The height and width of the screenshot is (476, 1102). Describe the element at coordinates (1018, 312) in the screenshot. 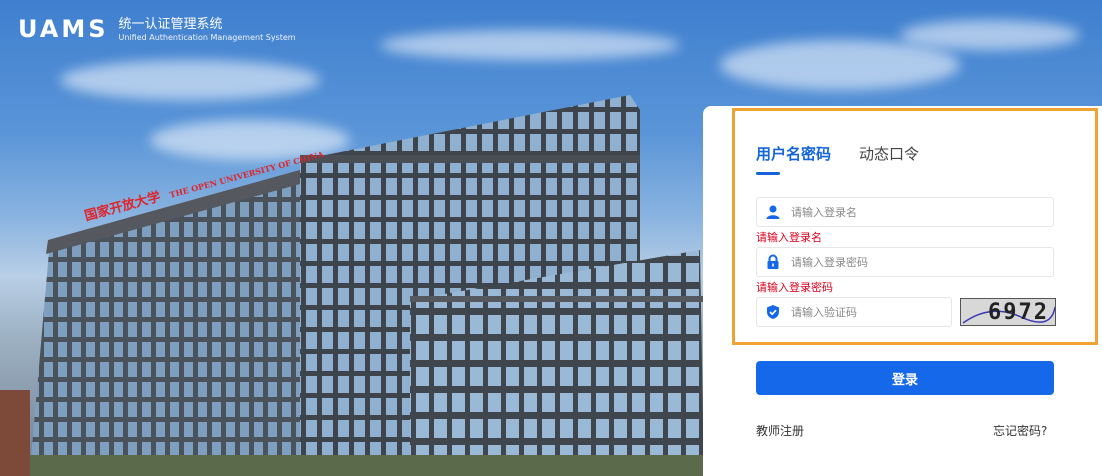

I see `captcha-text: 6972` at that location.